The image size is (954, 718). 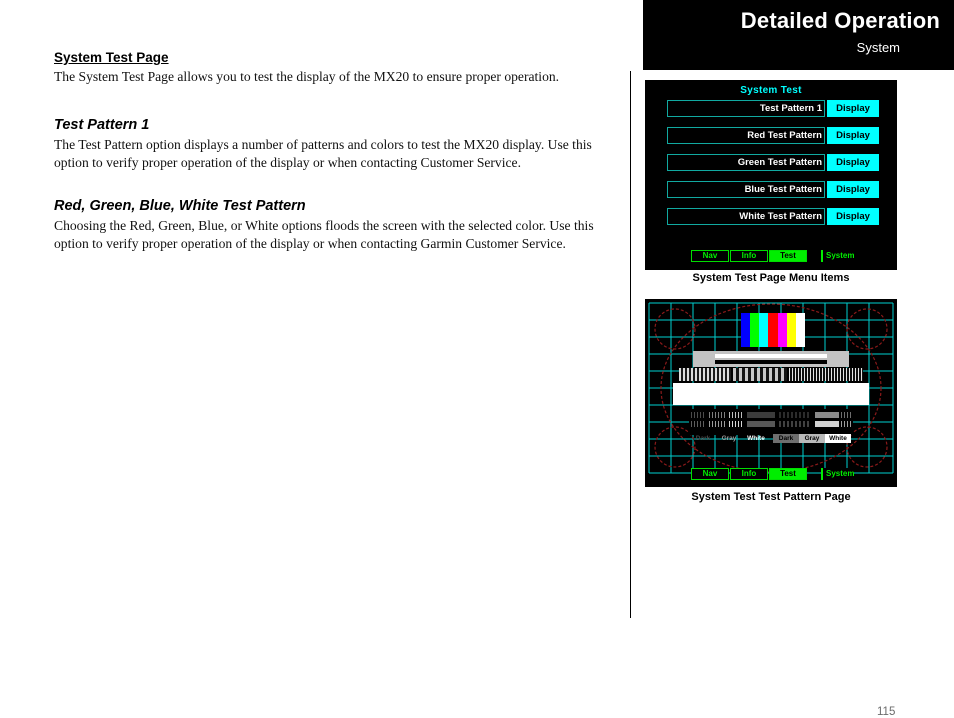 What do you see at coordinates (853, 162) in the screenshot?
I see `display-button-green-test-pattern: Display` at bounding box center [853, 162].